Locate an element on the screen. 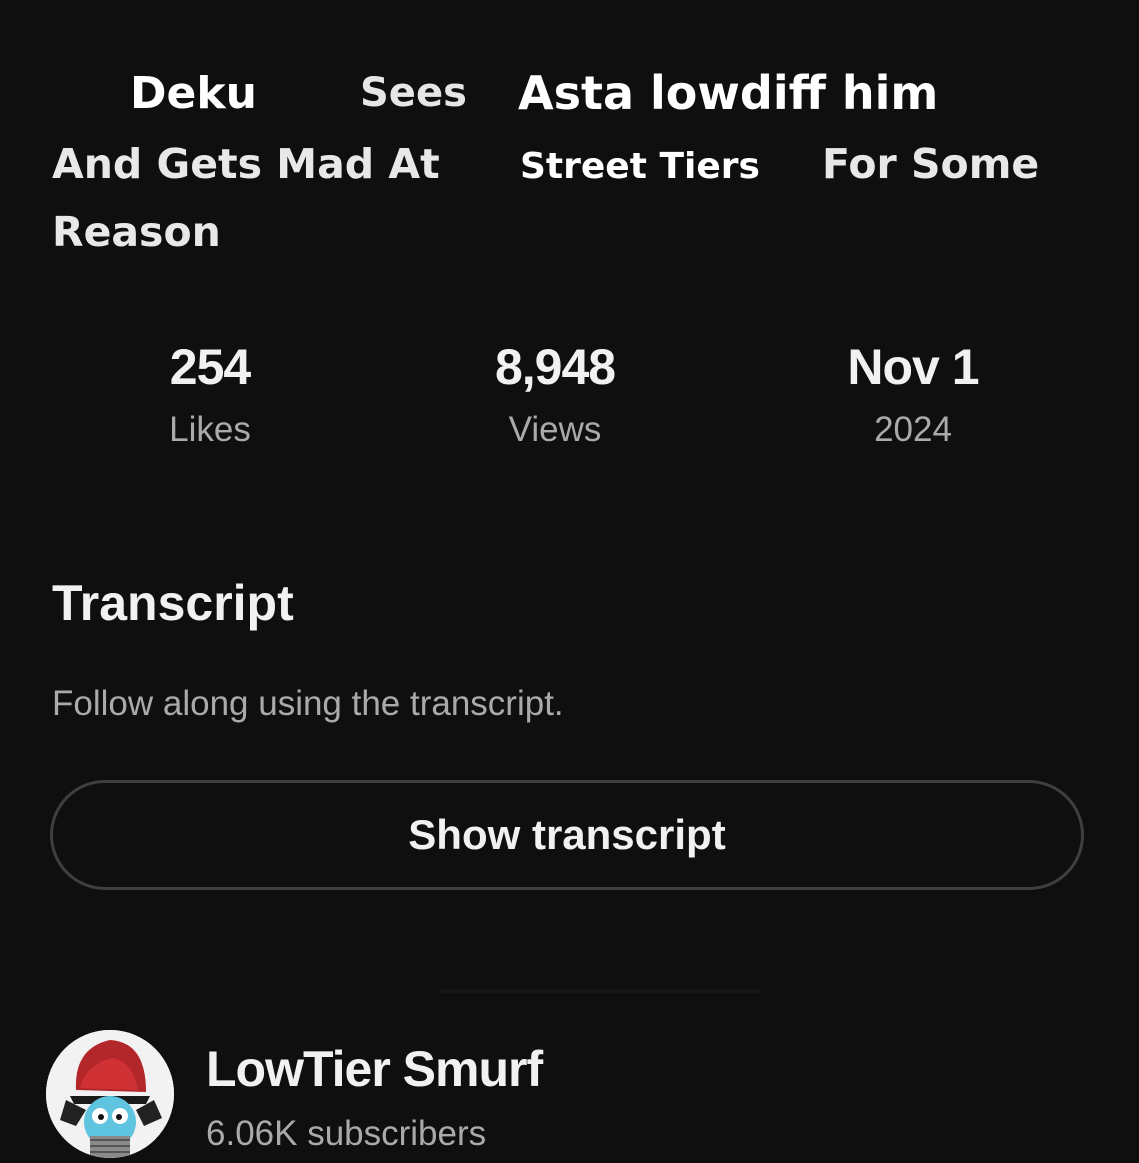 The image size is (1139, 1163). likes-label: Likes is located at coordinates (210, 429).